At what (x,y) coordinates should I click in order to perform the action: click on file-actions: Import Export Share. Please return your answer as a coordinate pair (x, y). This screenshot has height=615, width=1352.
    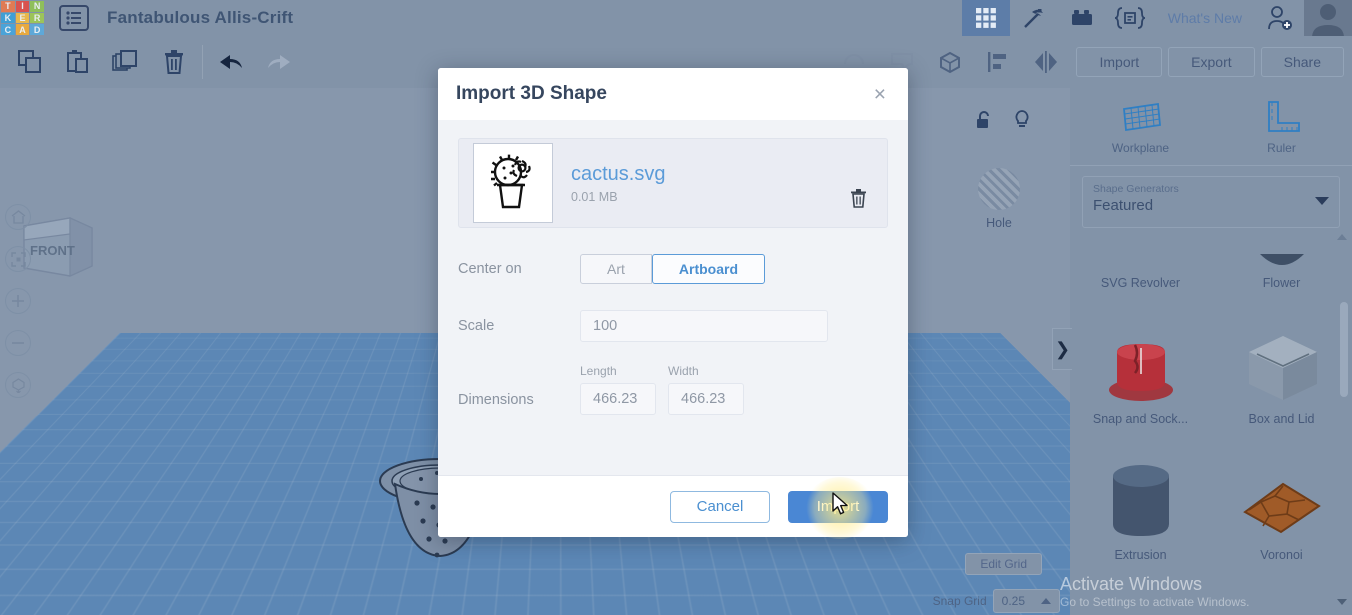
    Looking at the image, I should click on (1210, 62).